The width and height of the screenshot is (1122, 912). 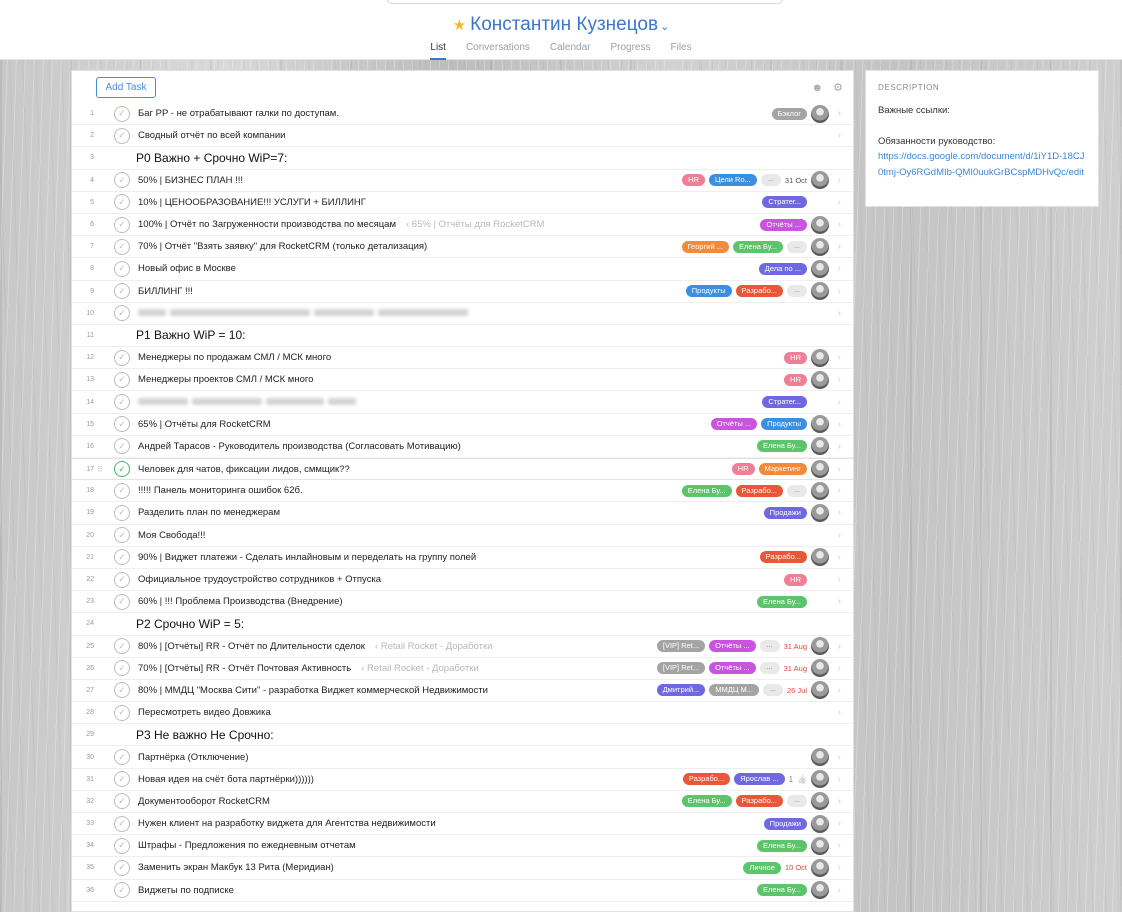 What do you see at coordinates (462, 269) in the screenshot?
I see `task-row: 8 ✓ Новый офис в Москве Дела по ... ›` at bounding box center [462, 269].